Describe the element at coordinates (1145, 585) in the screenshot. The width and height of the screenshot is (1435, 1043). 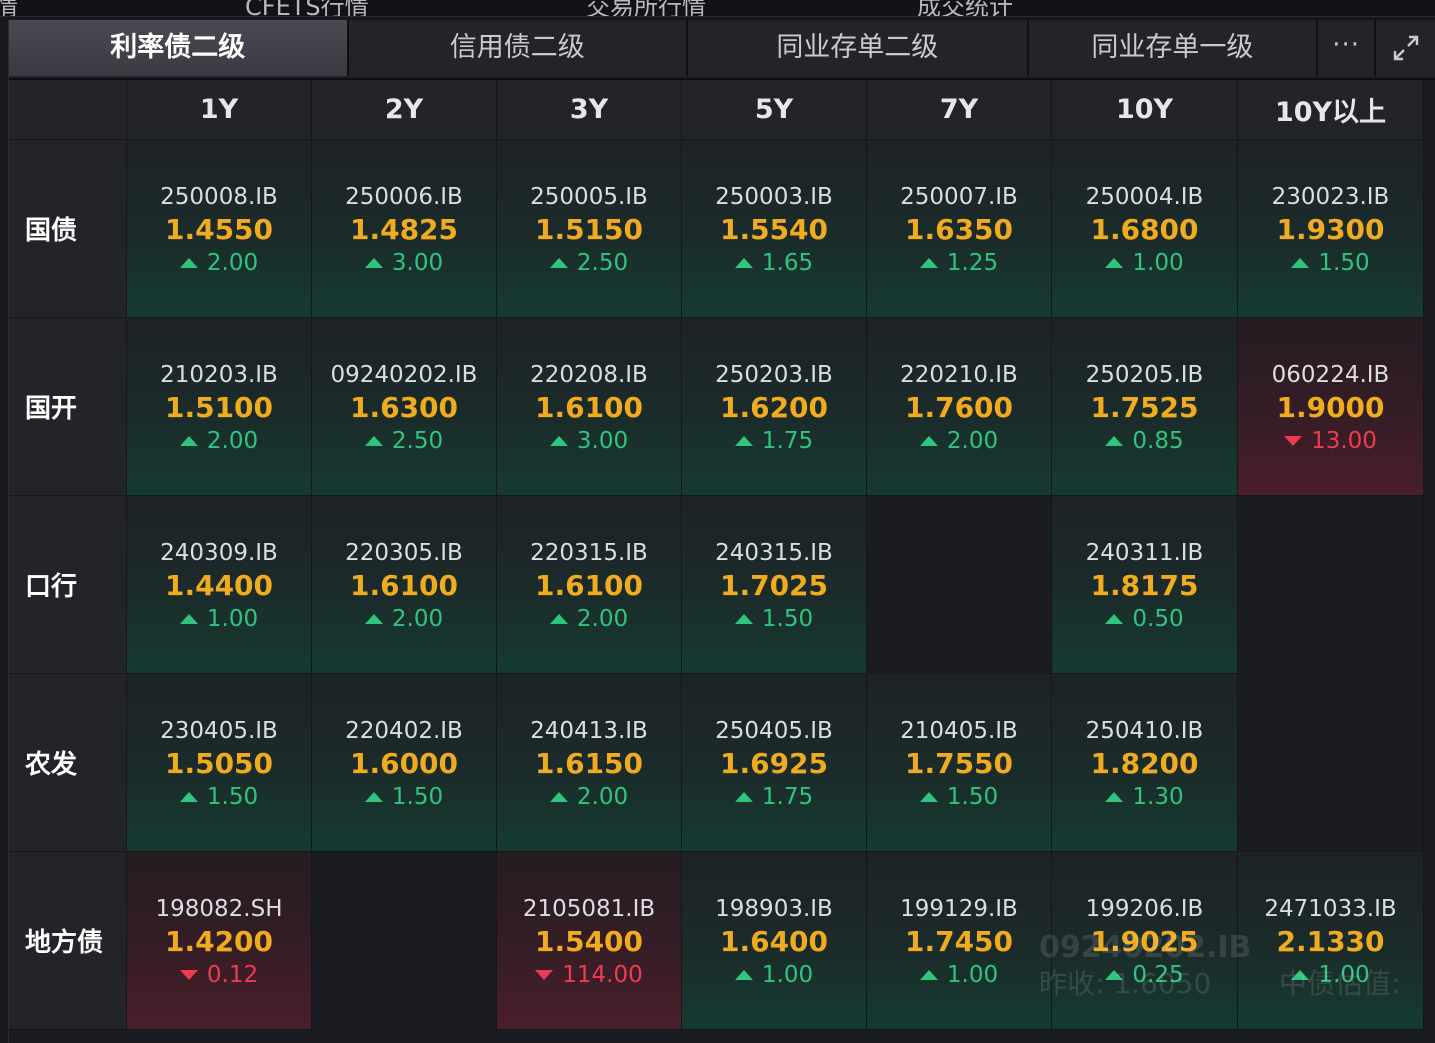
I see `quote-cell: 240311.IB 1.8175 0.50` at that location.